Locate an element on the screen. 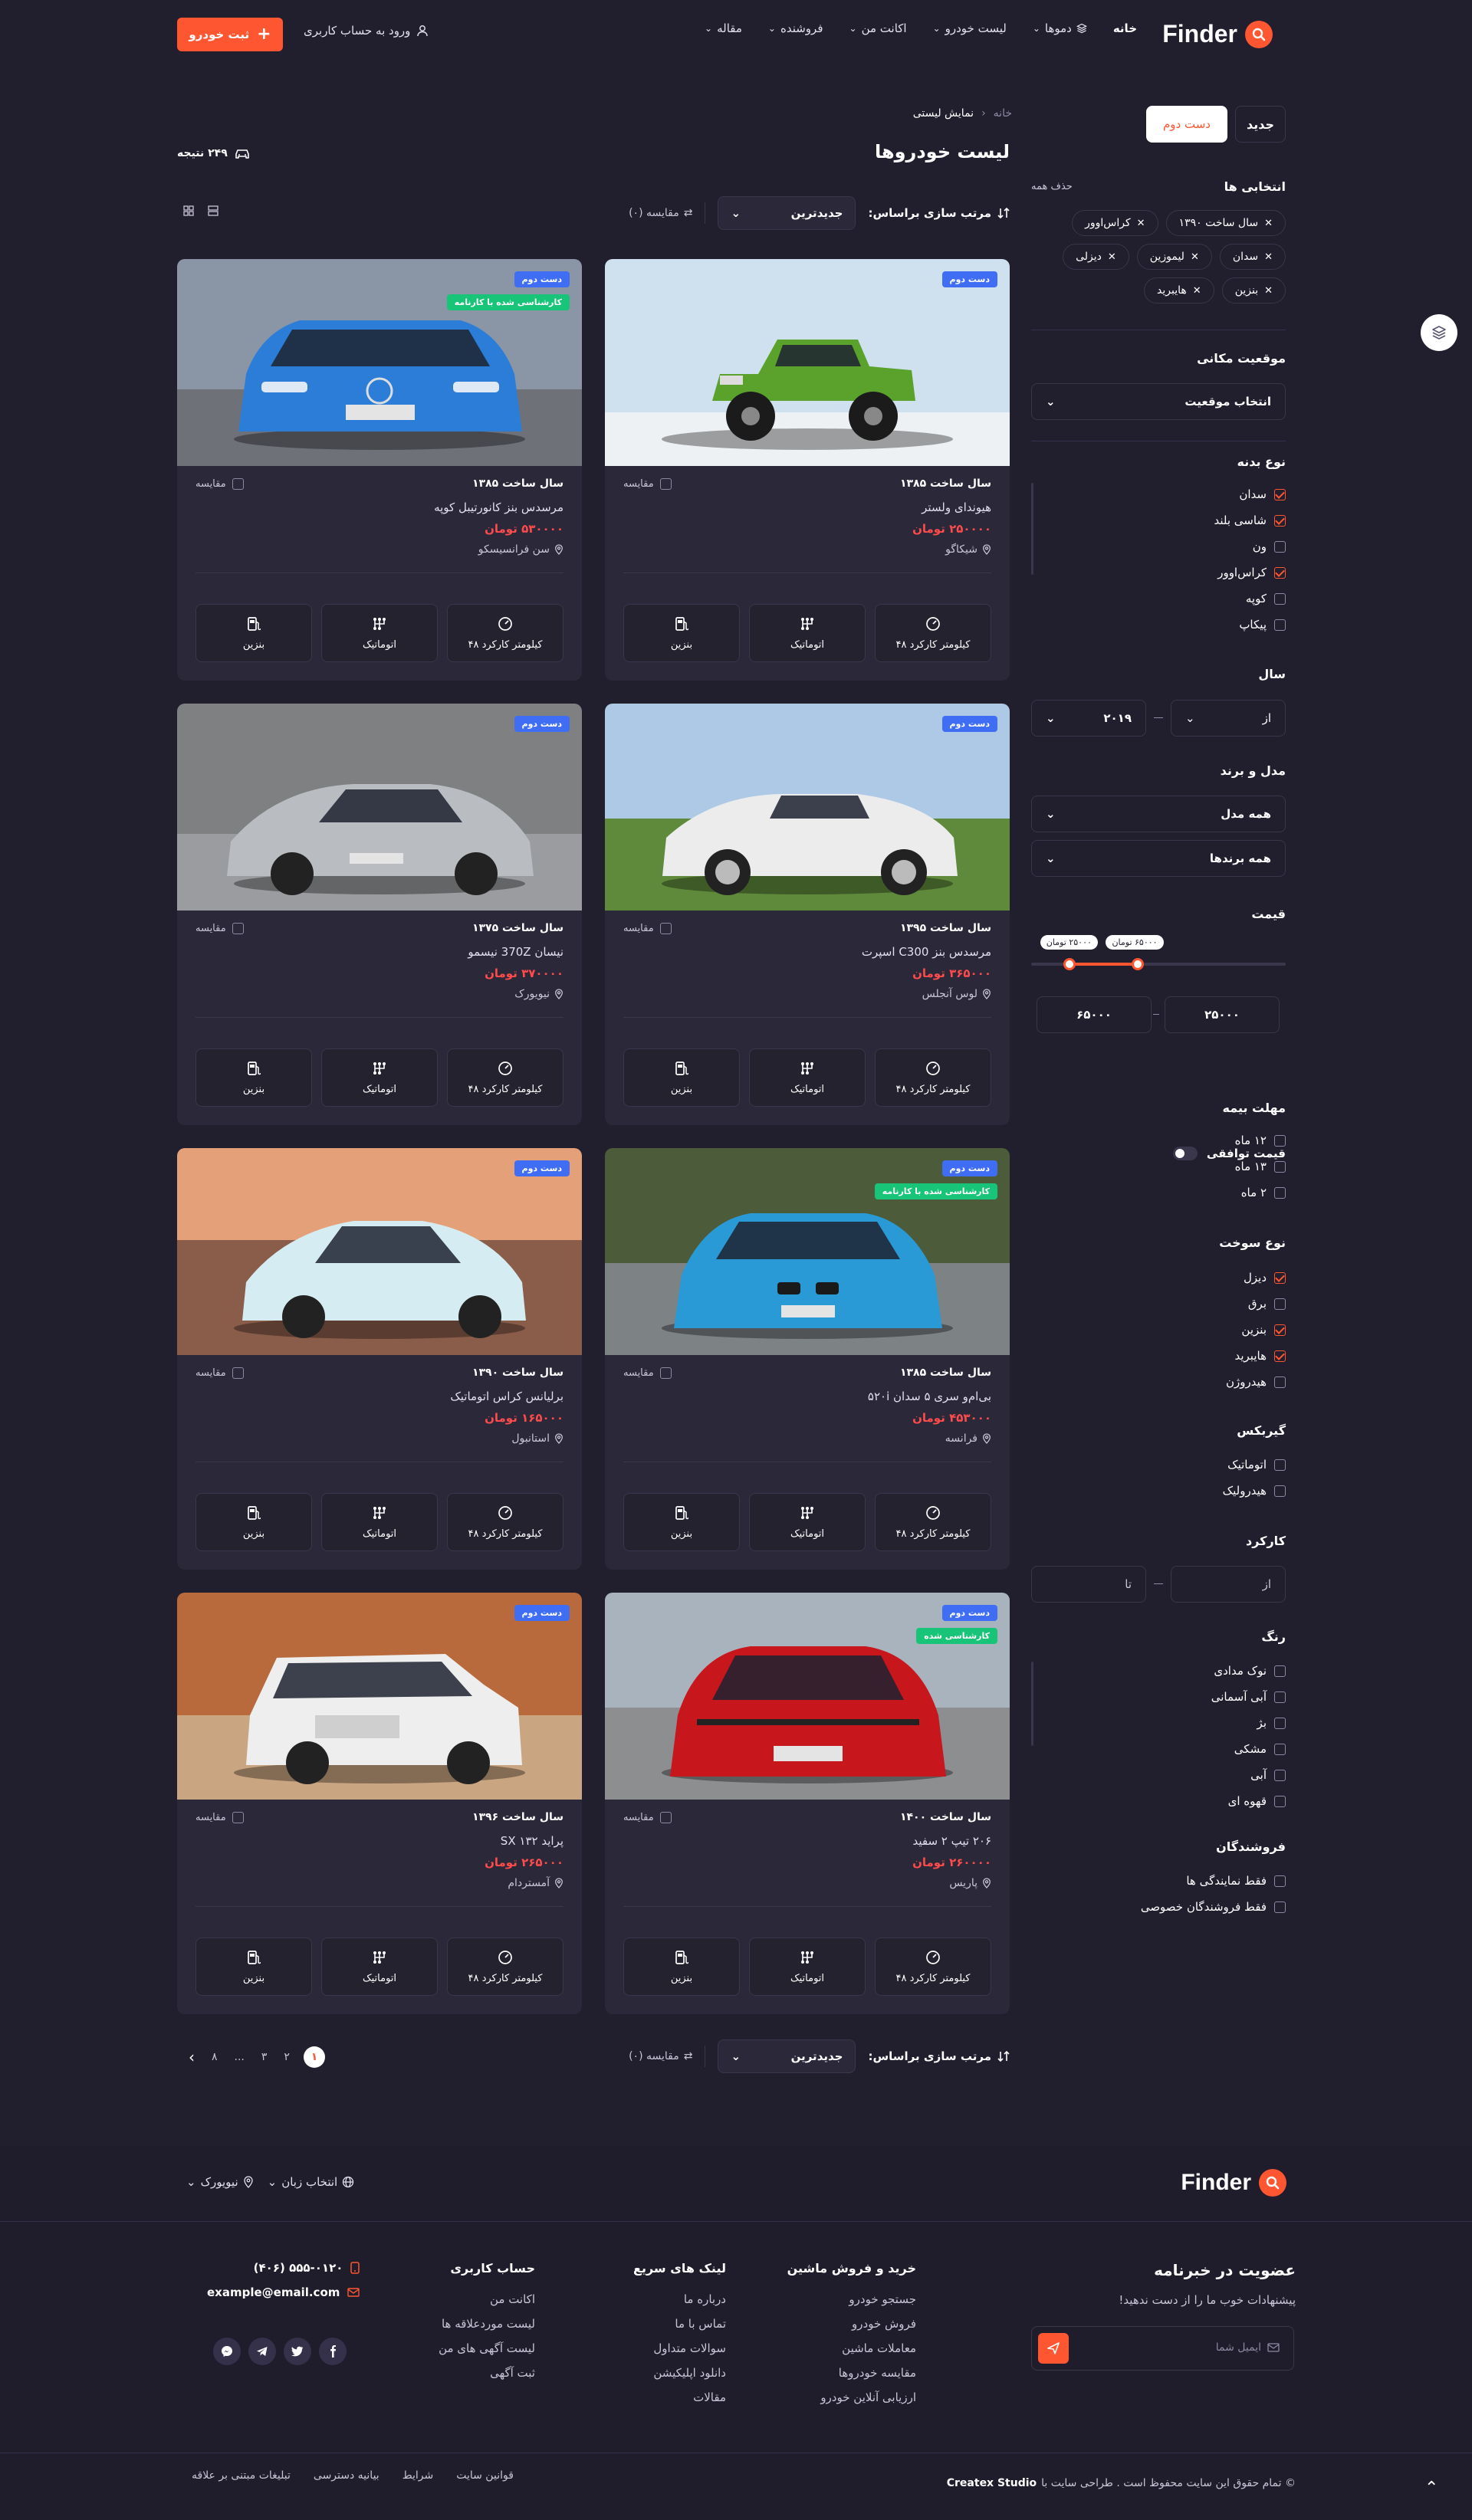  slider-handle-min is located at coordinates (1069, 964).